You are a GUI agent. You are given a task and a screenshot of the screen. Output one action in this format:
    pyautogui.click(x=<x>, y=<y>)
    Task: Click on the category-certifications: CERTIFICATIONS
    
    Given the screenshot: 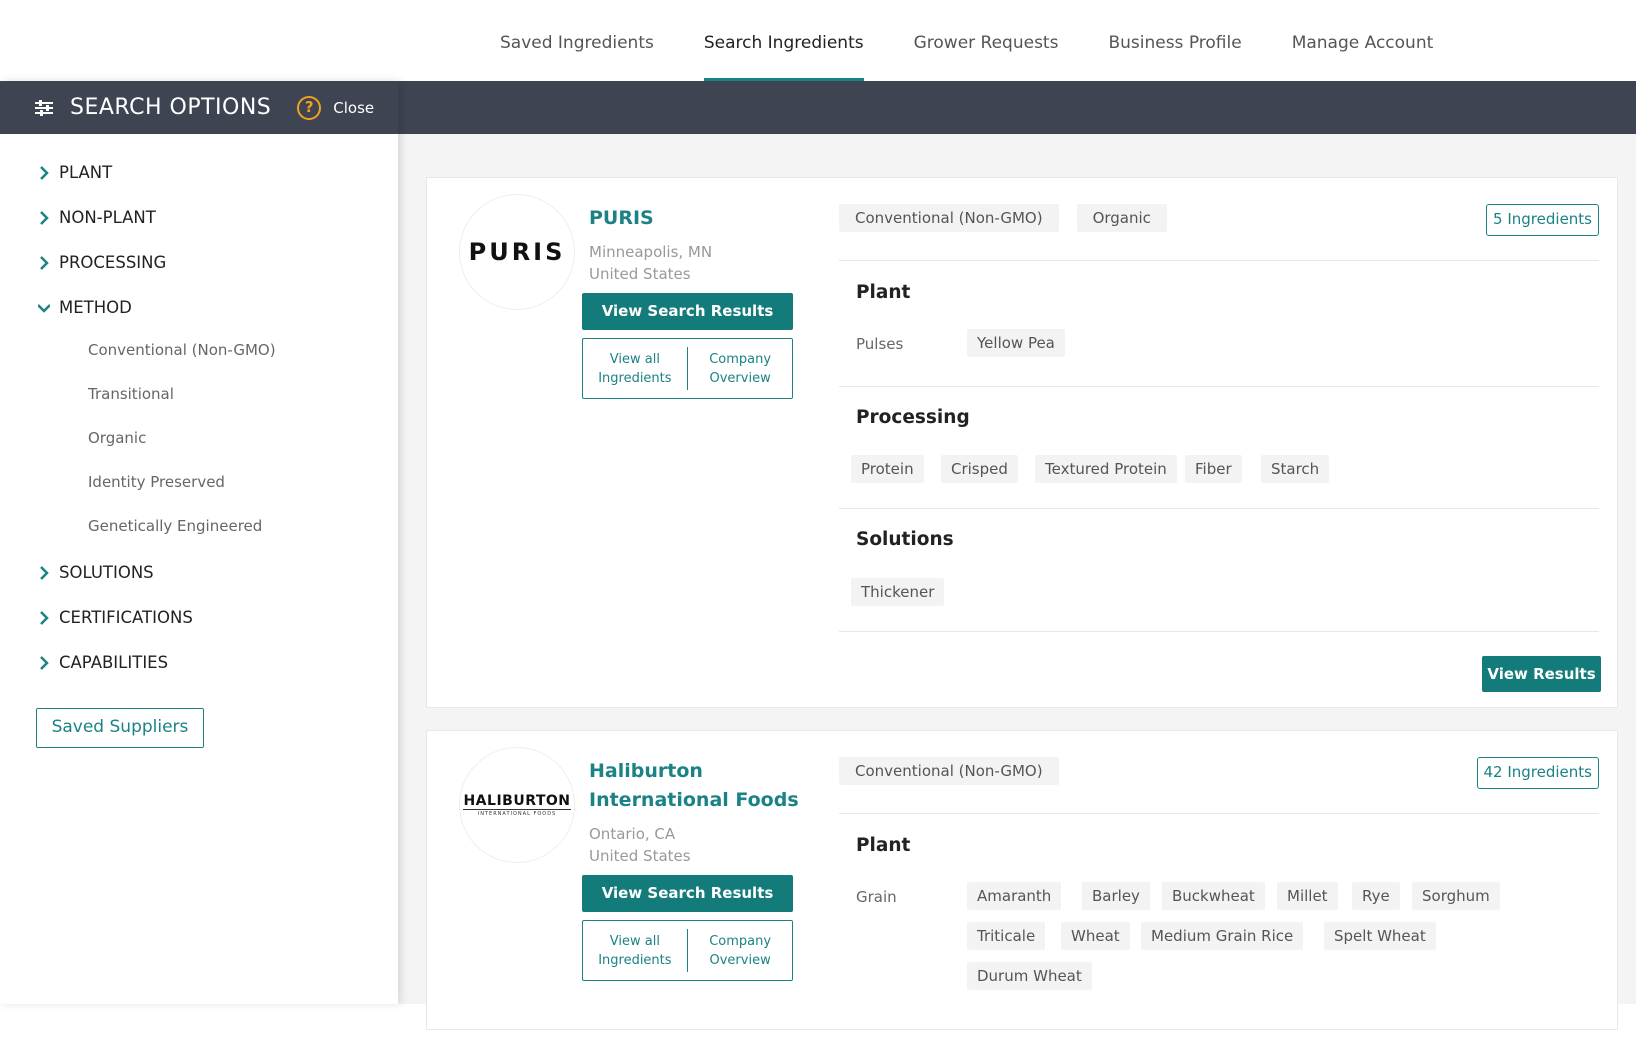 What is the action you would take?
    pyautogui.click(x=199, y=617)
    